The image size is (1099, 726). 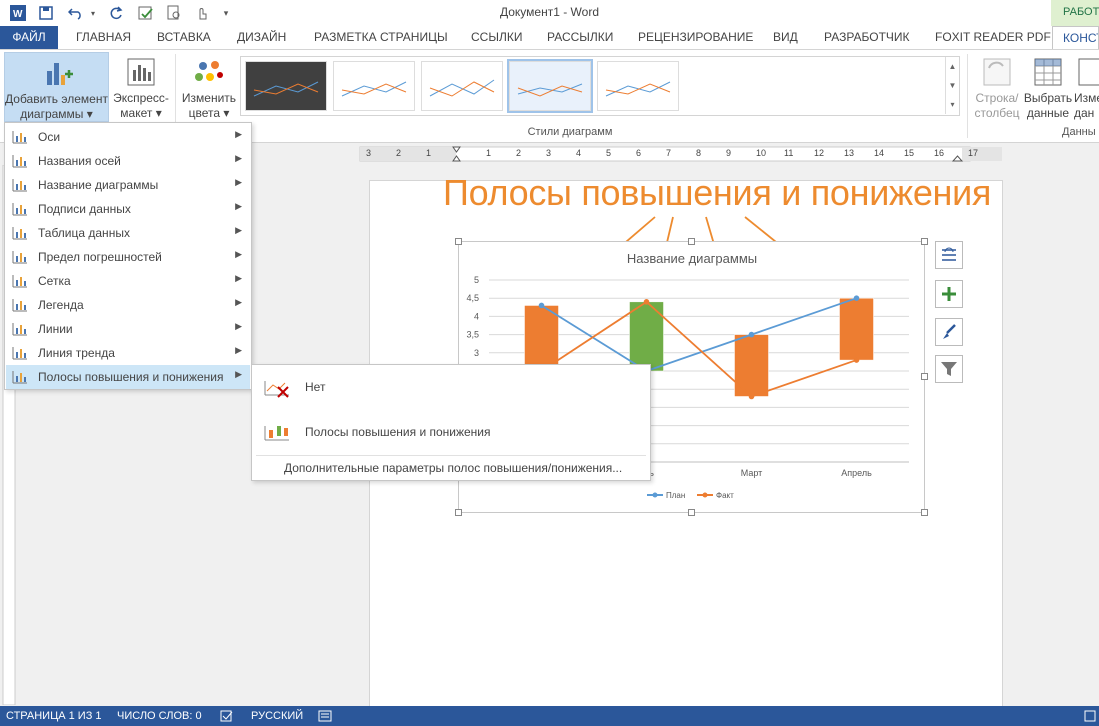 I want to click on menu-item-gridlines: Сетка ▶, so click(x=128, y=281).